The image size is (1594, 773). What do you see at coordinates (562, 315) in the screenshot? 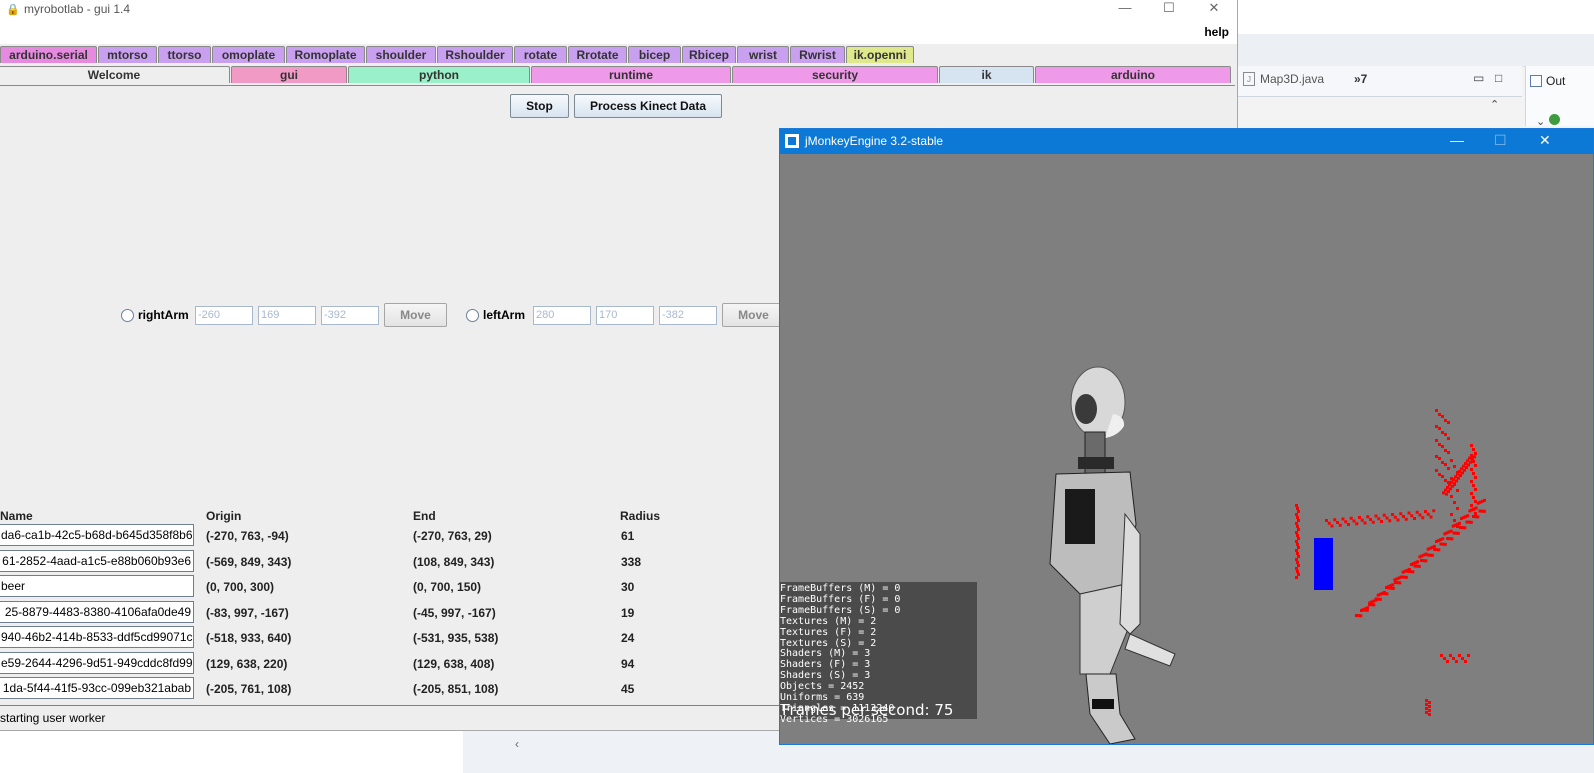
I see `left-arm-x-input: 280` at bounding box center [562, 315].